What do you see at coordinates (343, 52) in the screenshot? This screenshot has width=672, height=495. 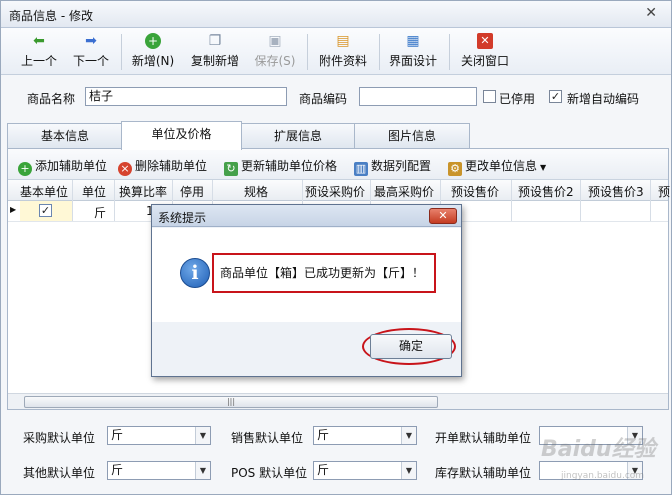 I see `attachments-button: ▤ 附件资料` at bounding box center [343, 52].